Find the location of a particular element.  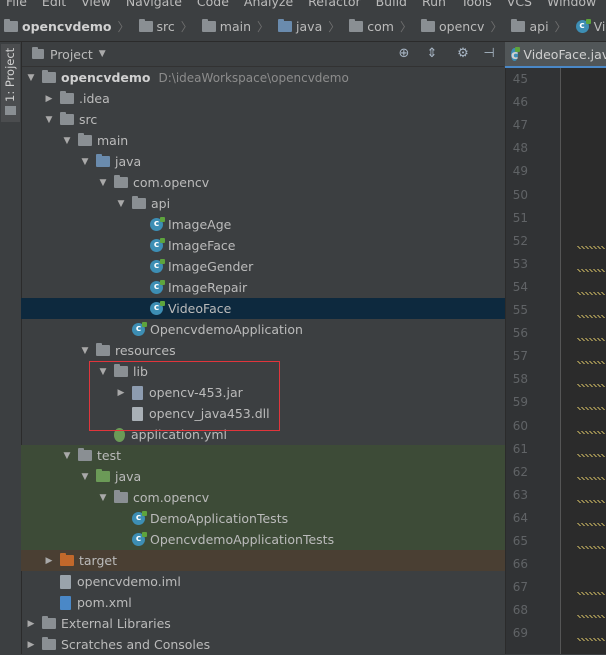

tree-item: ▶ External Libraries is located at coordinates (264, 623).